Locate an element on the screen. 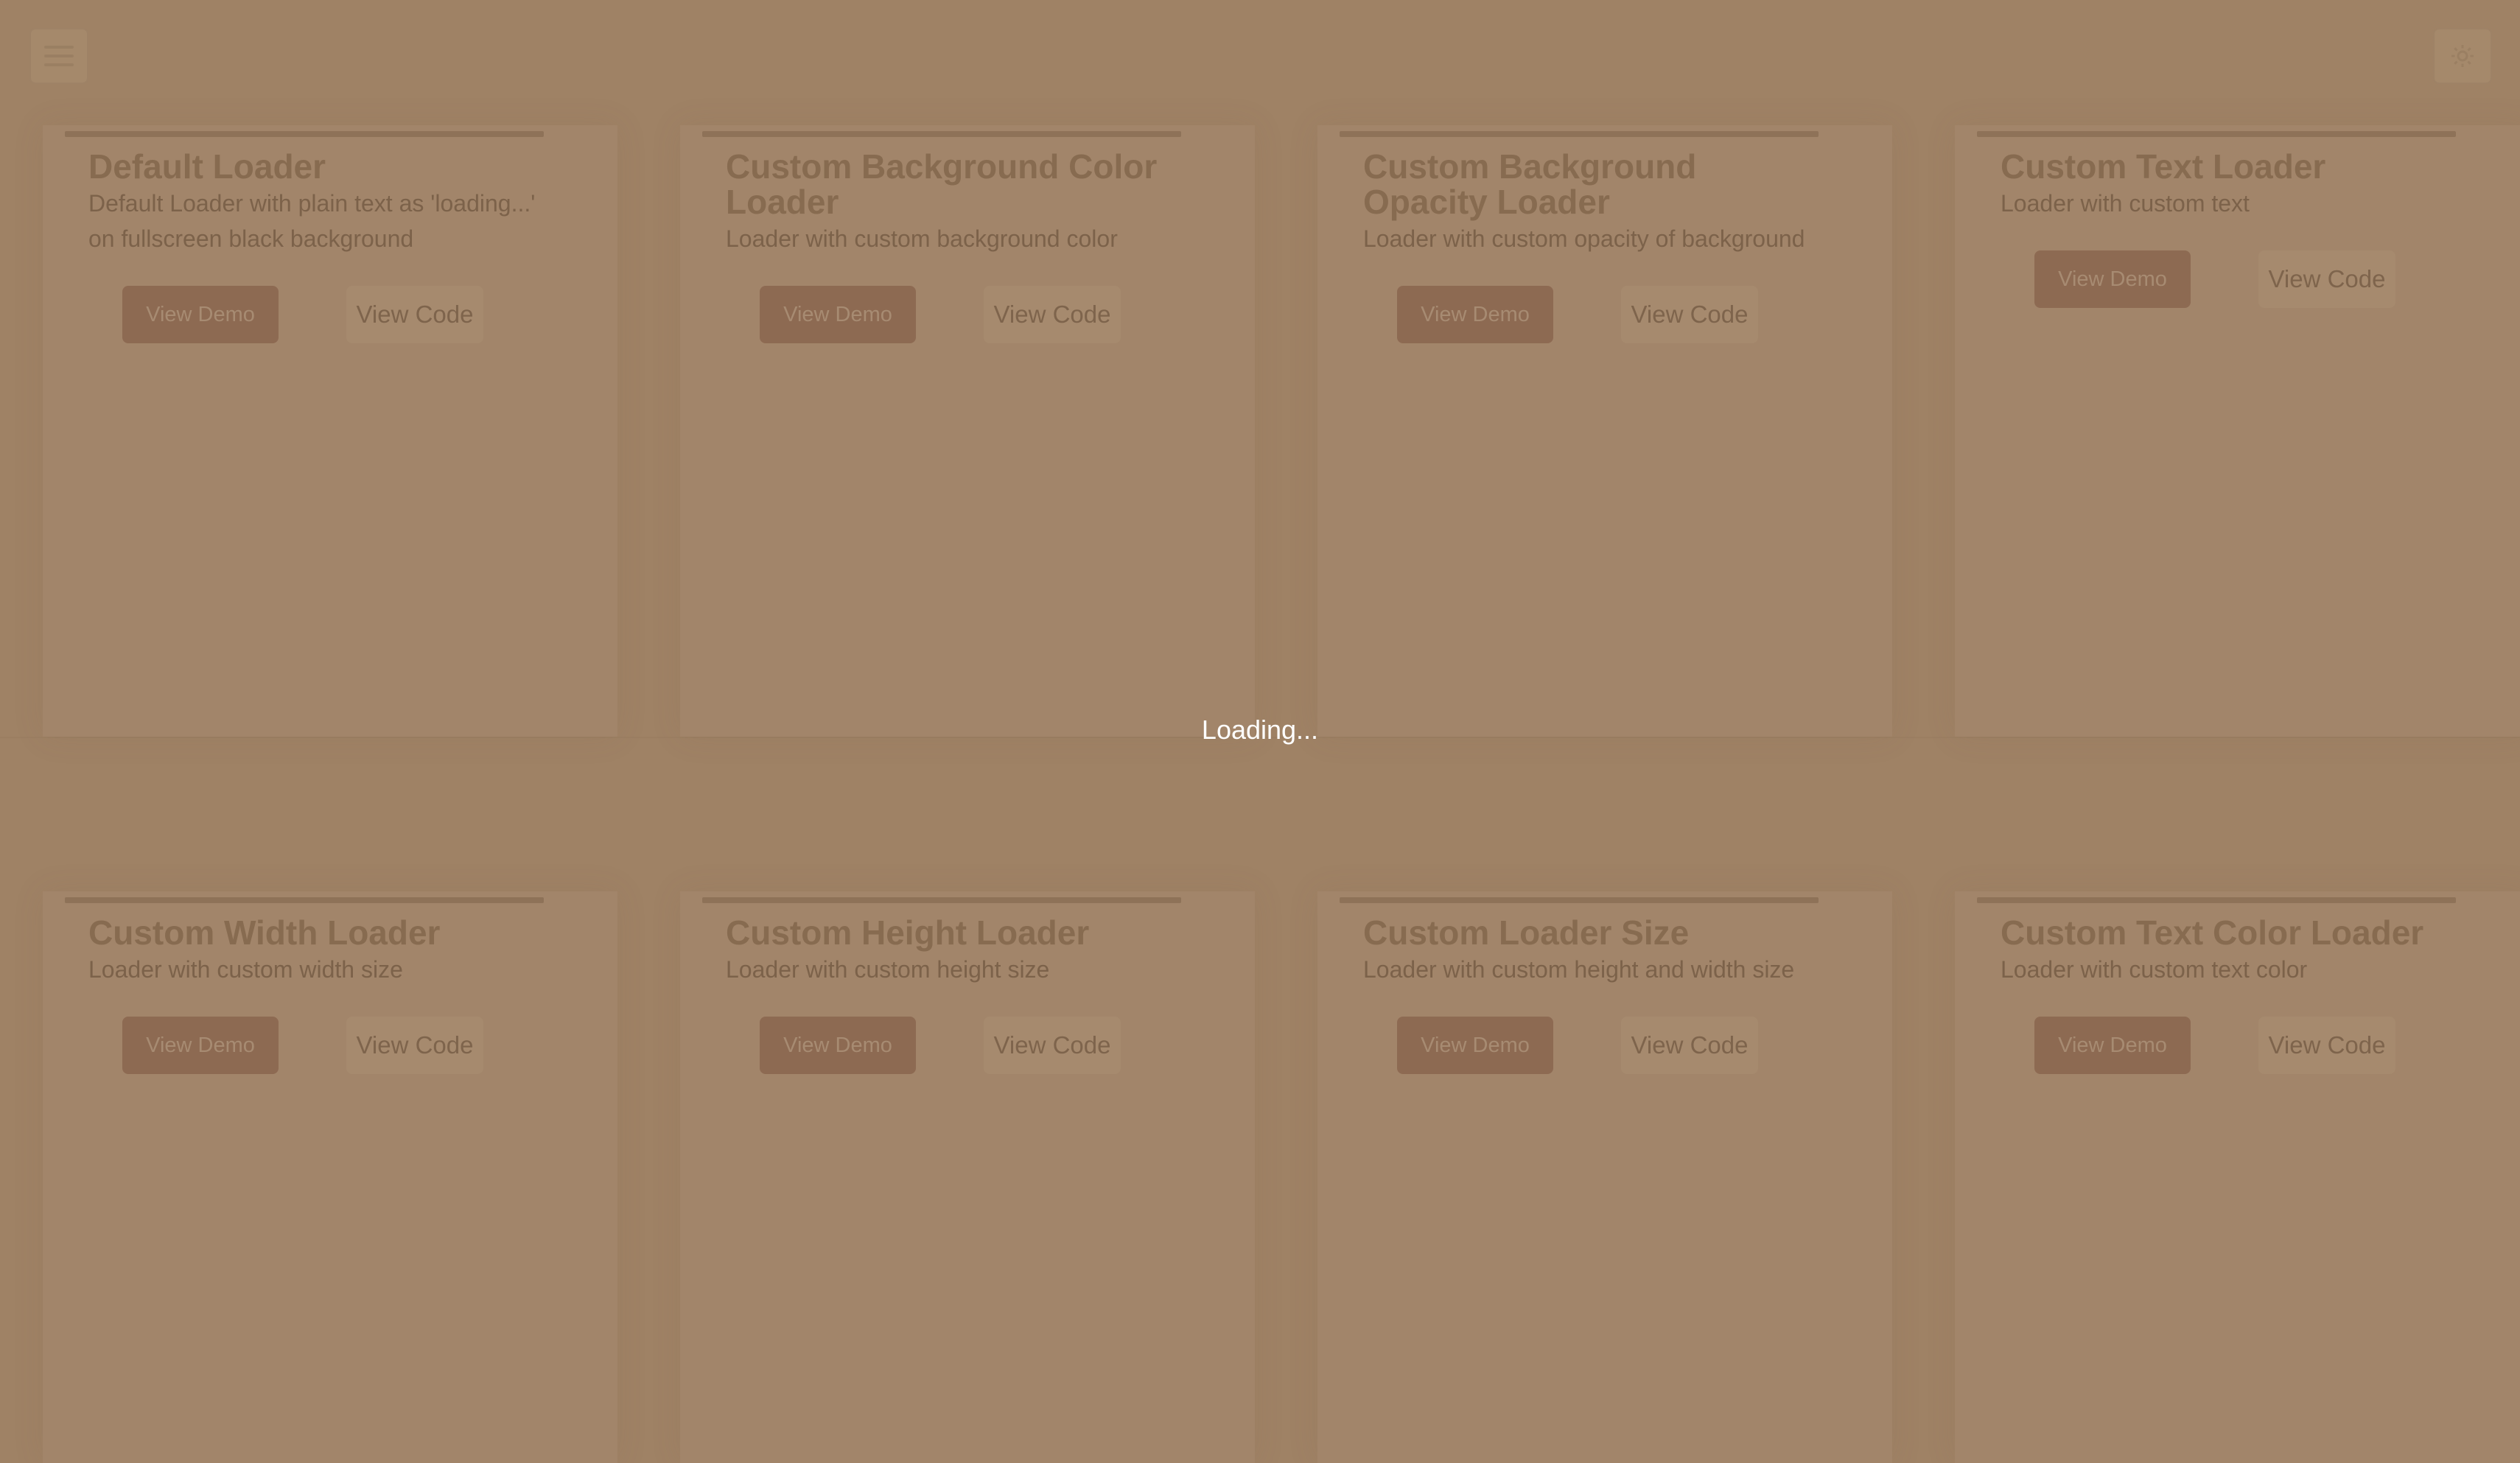 This screenshot has width=2520, height=1463. card-description: Loader with custom width size is located at coordinates (245, 969).